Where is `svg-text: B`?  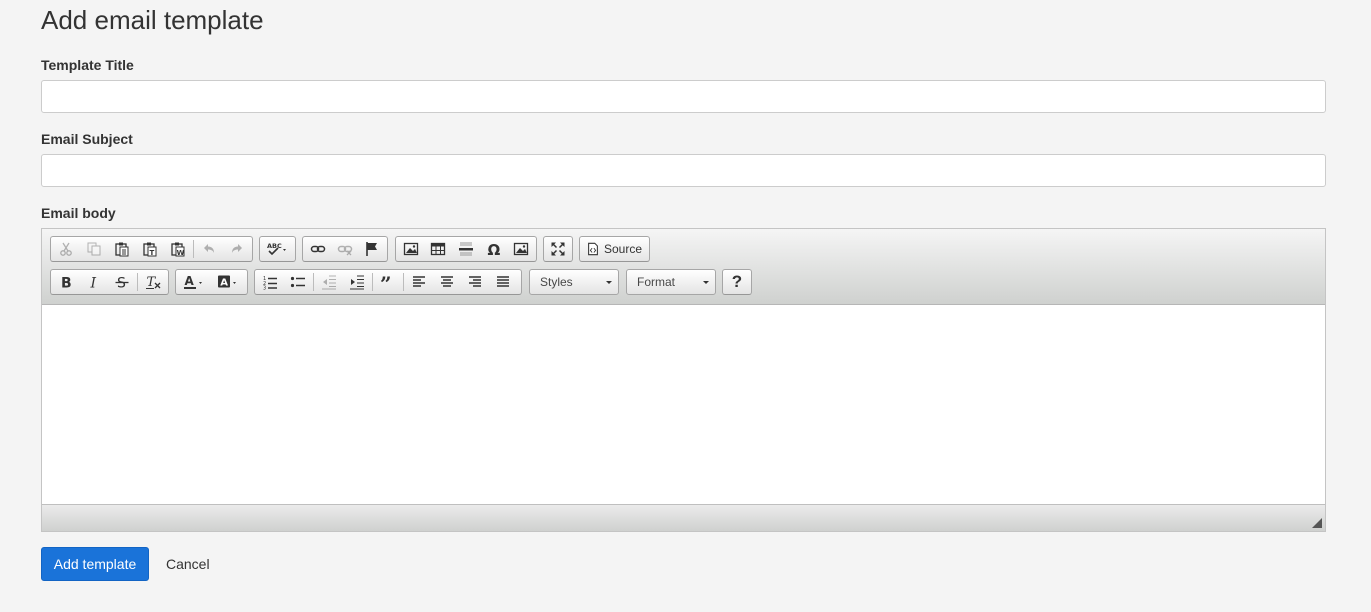 svg-text: B is located at coordinates (66, 283).